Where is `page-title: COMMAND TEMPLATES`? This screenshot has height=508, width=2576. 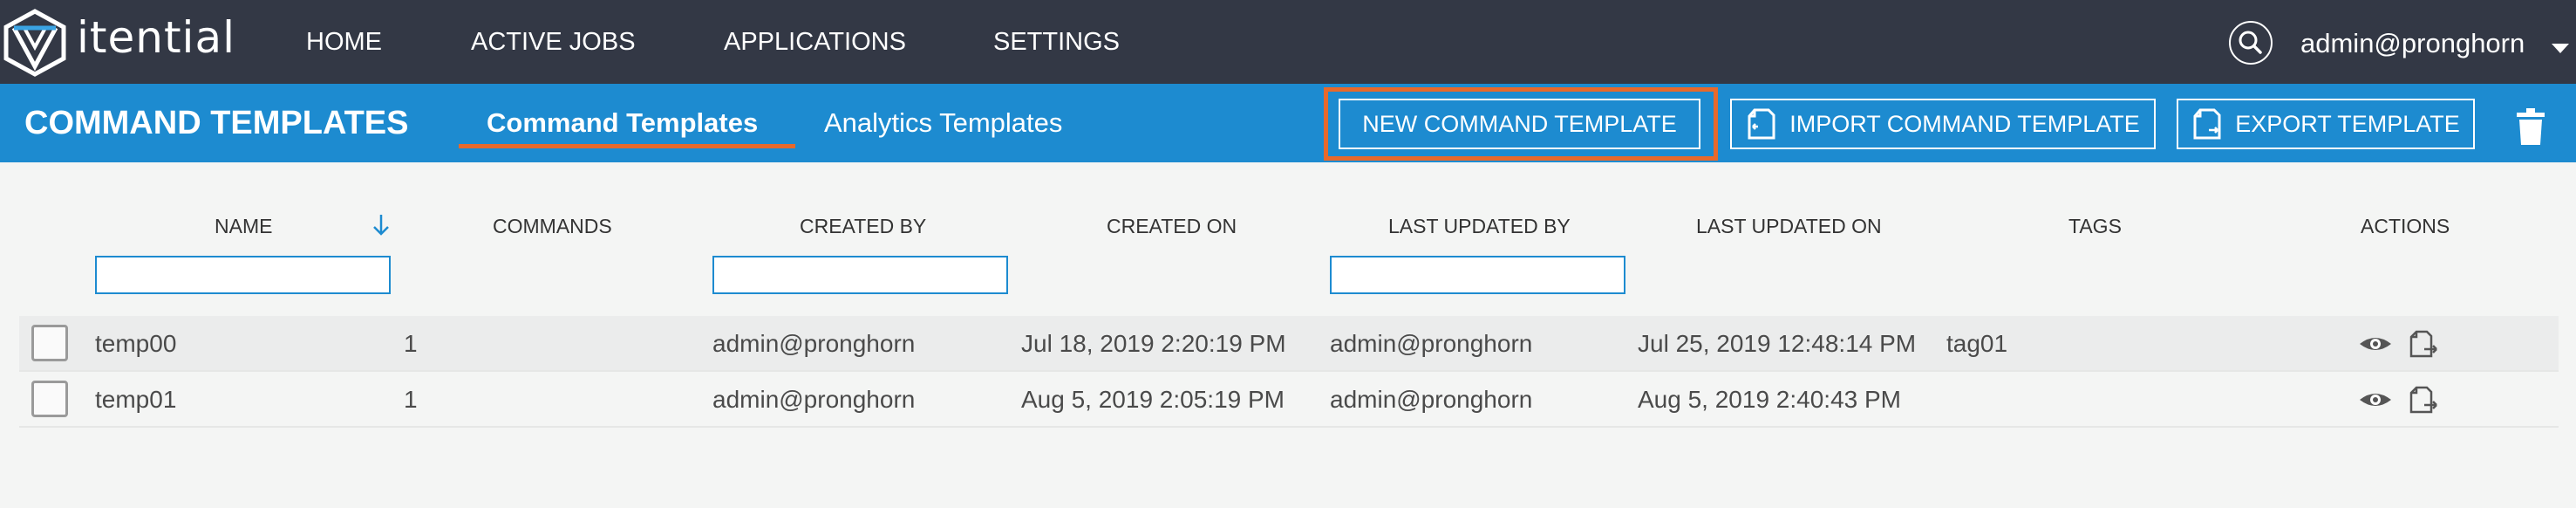
page-title: COMMAND TEMPLATES is located at coordinates (217, 123).